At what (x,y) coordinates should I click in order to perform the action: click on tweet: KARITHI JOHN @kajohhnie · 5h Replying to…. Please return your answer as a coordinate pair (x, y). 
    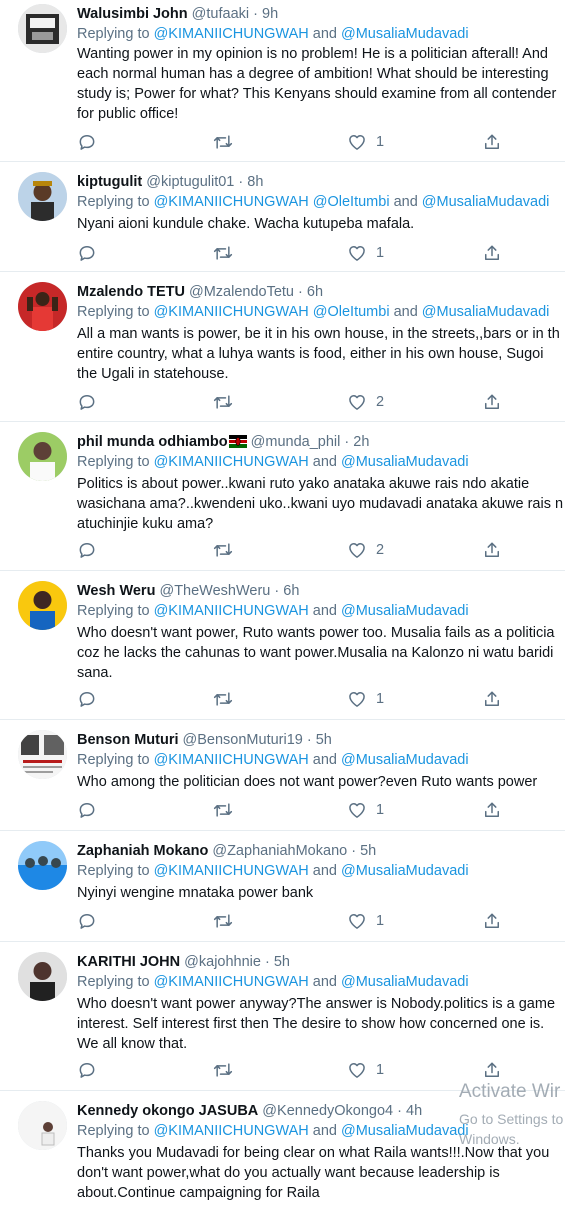
    Looking at the image, I should click on (282, 1016).